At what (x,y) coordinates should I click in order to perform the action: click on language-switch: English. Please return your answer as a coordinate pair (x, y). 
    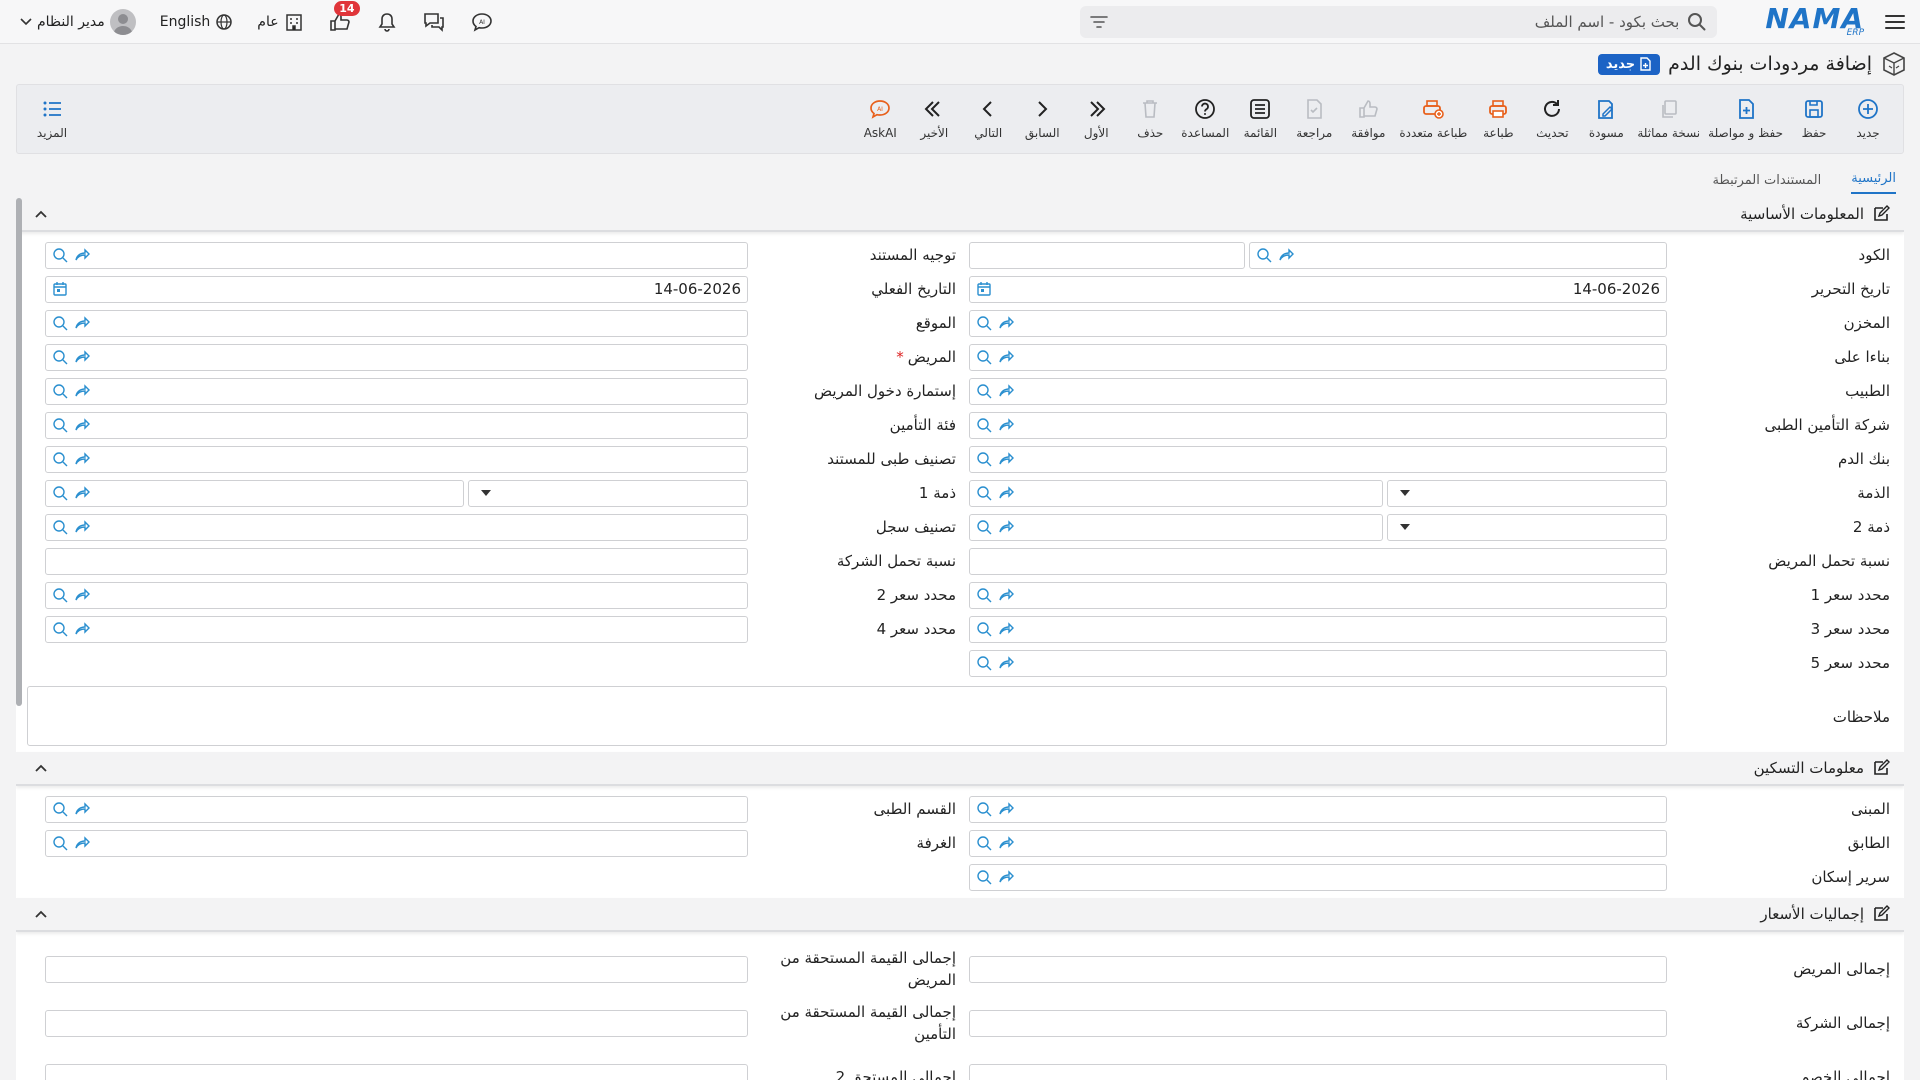
    Looking at the image, I should click on (197, 22).